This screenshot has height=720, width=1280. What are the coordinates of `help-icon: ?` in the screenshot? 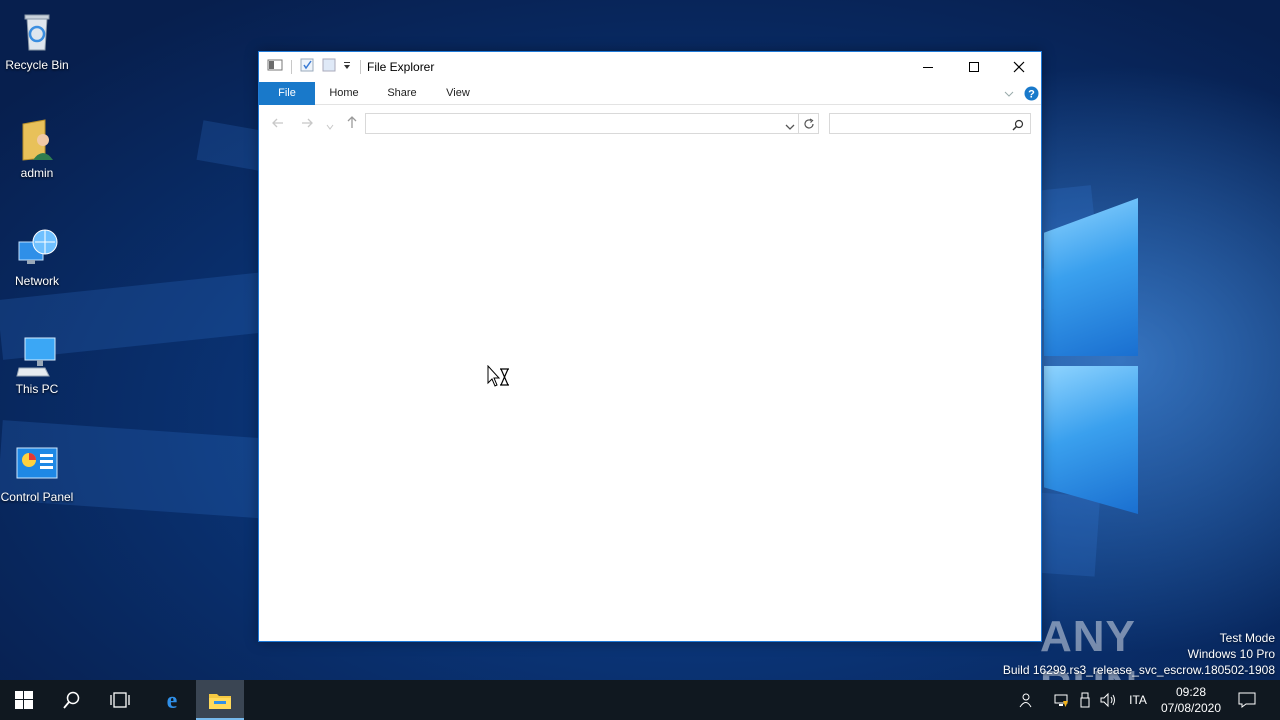 It's located at (1031, 96).